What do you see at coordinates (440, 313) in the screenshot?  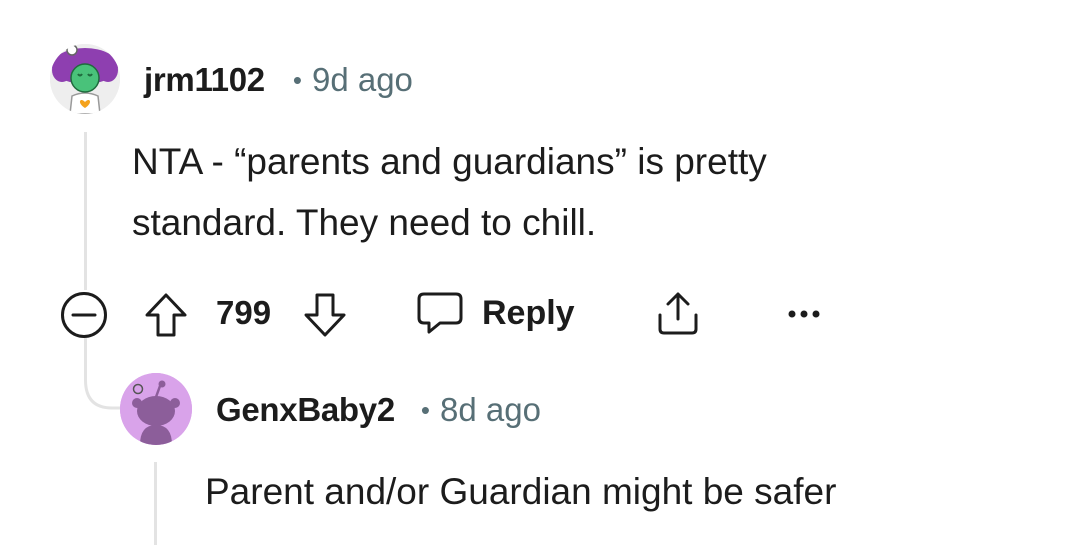 I see `speech-bubble-icon` at bounding box center [440, 313].